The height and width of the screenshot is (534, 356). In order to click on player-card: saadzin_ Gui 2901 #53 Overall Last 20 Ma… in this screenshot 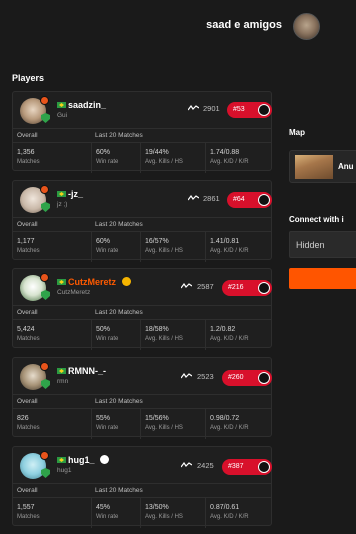, I will do `click(142, 132)`.